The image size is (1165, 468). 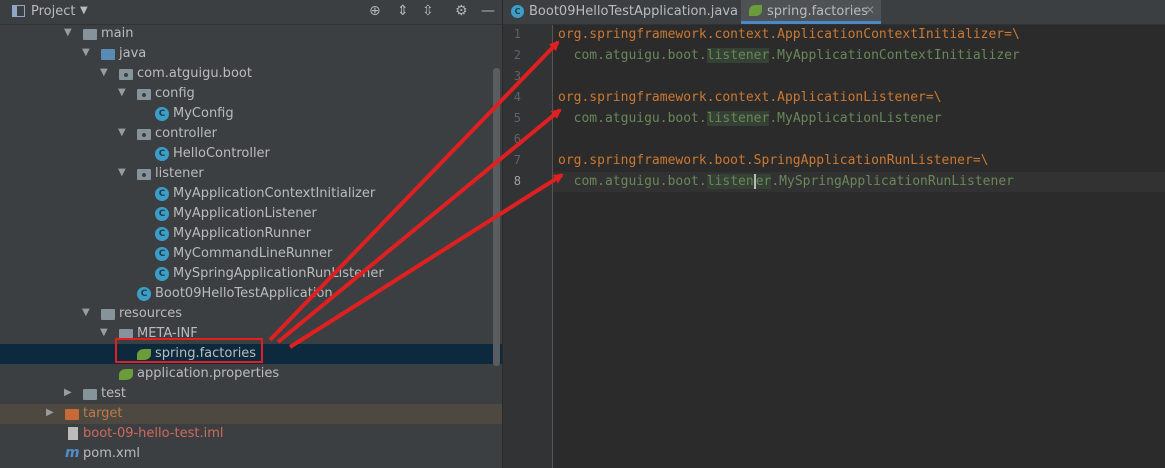 I want to click on tab-boot09-application: C Boot09HelloTestApplication.java, so click(x=621, y=12).